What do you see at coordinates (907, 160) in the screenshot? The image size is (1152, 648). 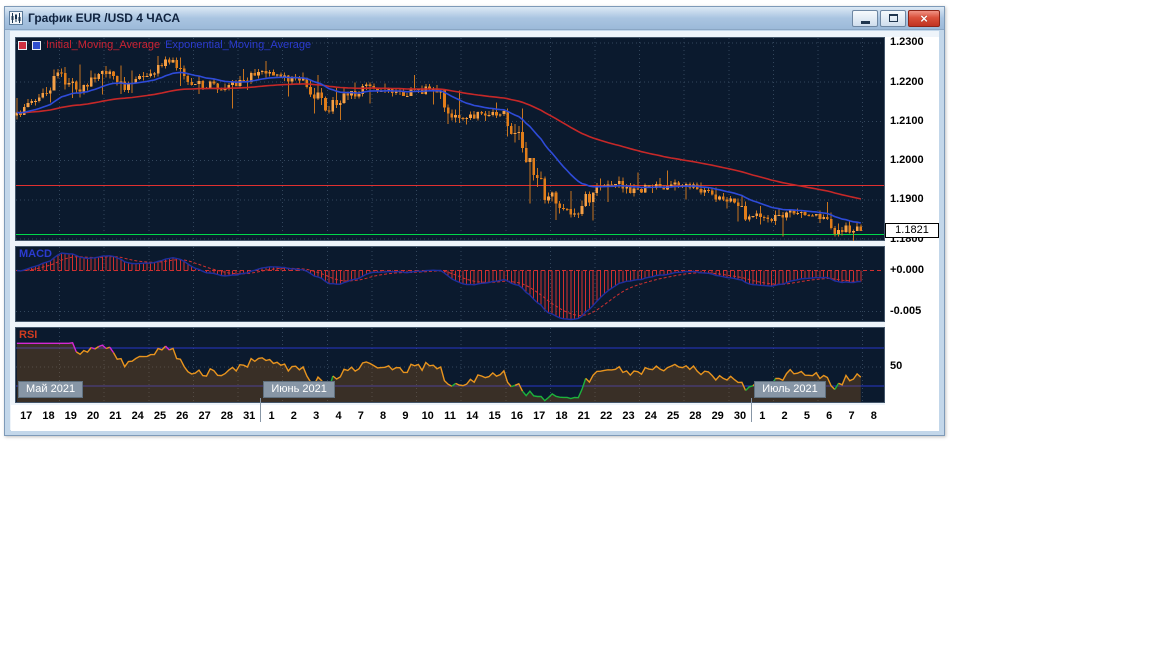 I see `price-tick: 1.2000` at bounding box center [907, 160].